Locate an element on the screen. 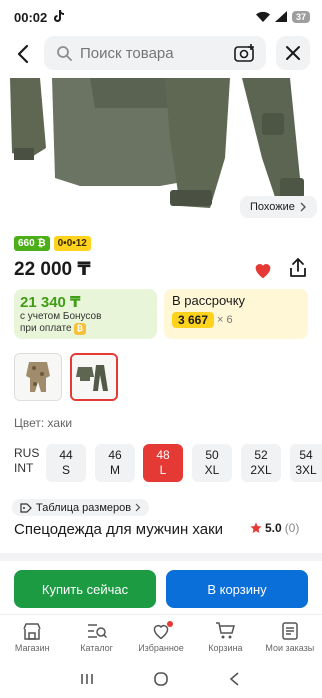 Image resolution: width=322 pixels, height=698 pixels. nav-label: Магазин is located at coordinates (32, 648).